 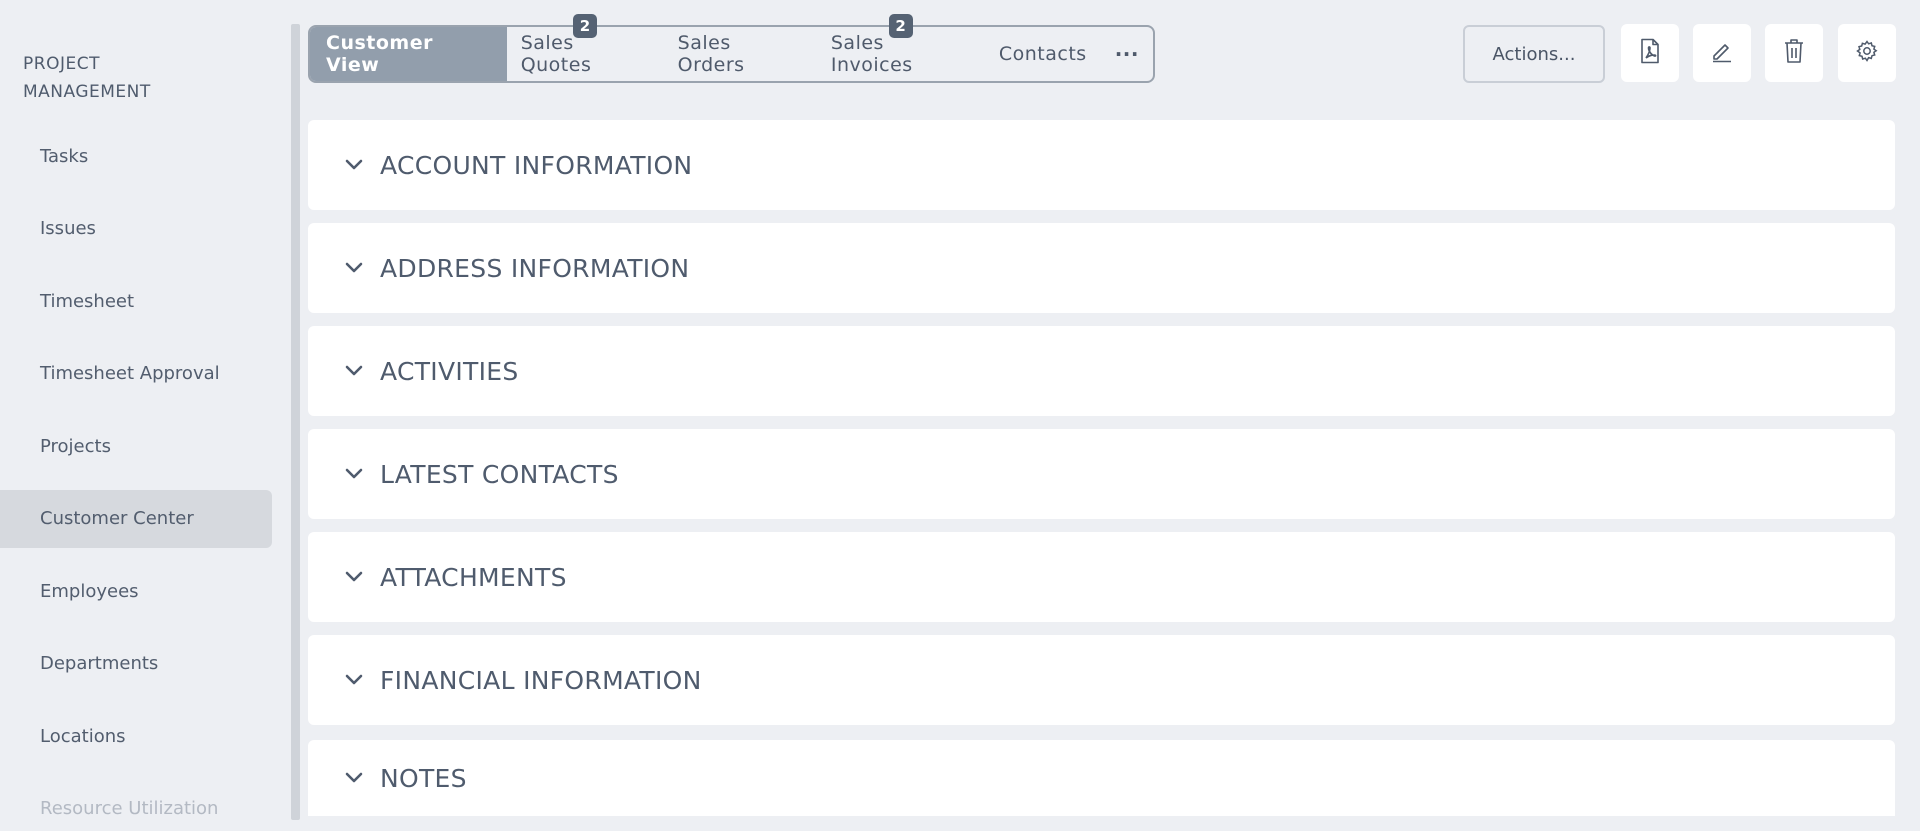 What do you see at coordinates (423, 778) in the screenshot?
I see `section-title: NOTES` at bounding box center [423, 778].